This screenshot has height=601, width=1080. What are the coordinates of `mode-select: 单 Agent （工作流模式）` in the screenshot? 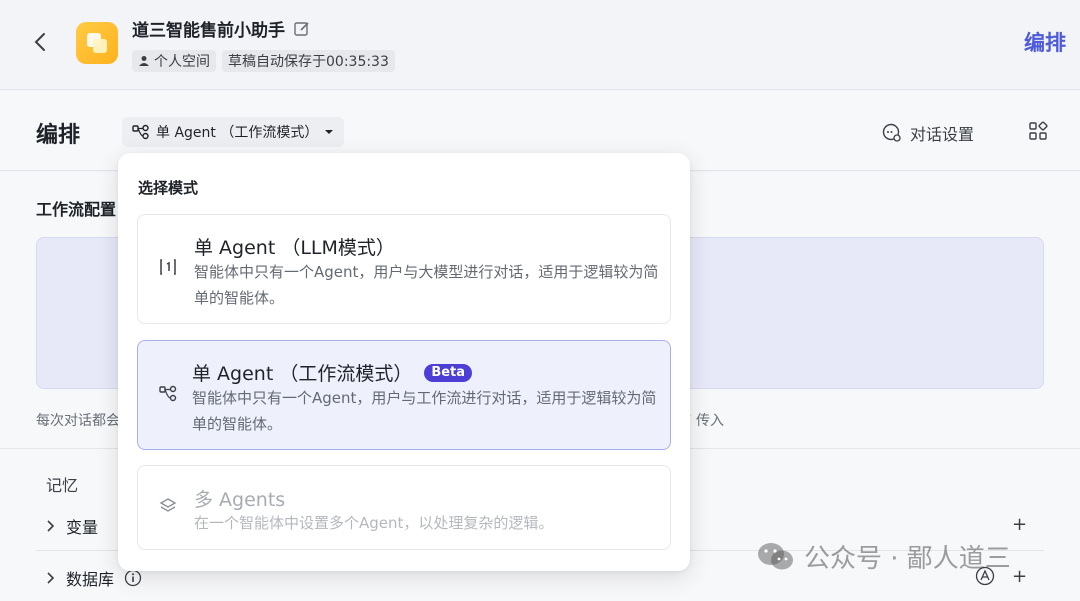 It's located at (233, 132).